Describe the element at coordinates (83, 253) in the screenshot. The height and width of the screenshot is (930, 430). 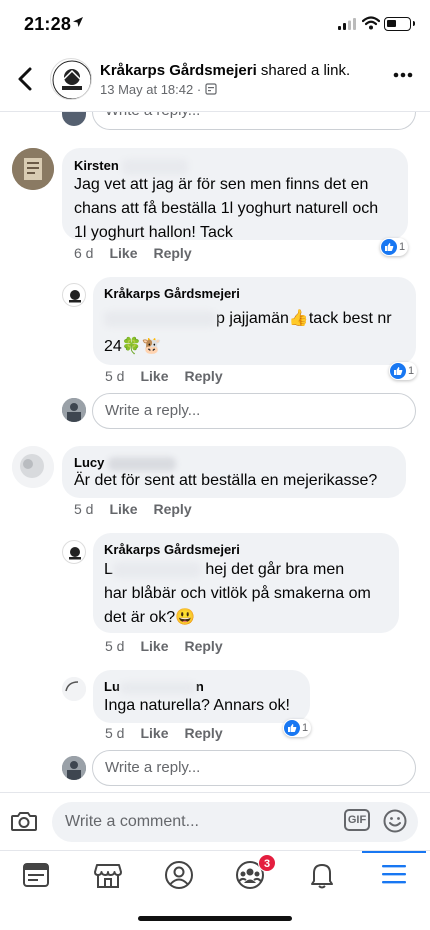
I see `comment-time: 6 d` at that location.